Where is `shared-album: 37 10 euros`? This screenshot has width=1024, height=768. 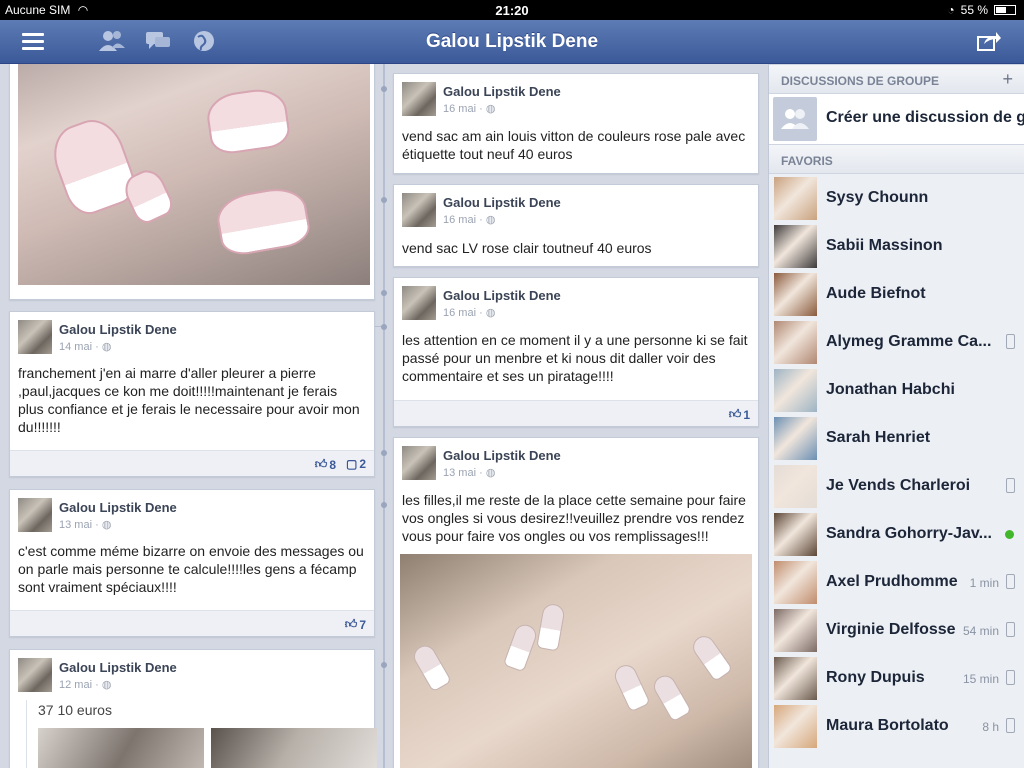 shared-album: 37 10 euros is located at coordinates (201, 734).